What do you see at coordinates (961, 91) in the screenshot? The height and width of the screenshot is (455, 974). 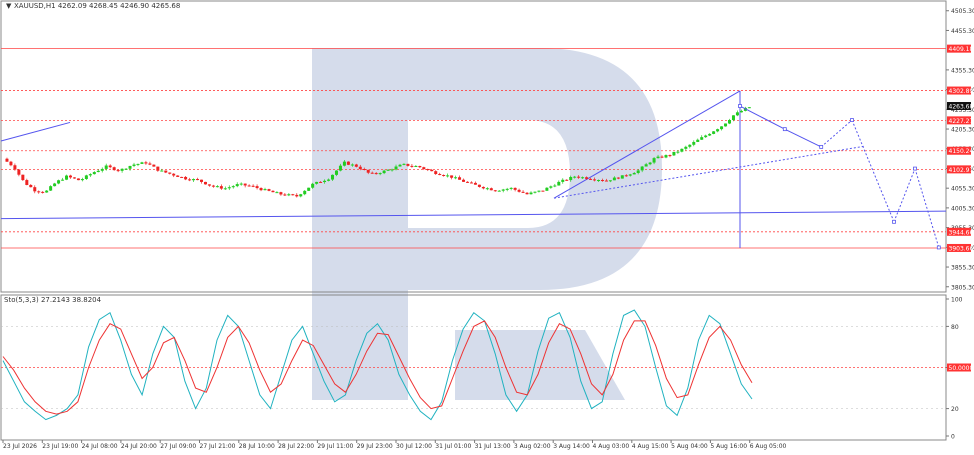 I see `level-label: 4302.89` at bounding box center [961, 91].